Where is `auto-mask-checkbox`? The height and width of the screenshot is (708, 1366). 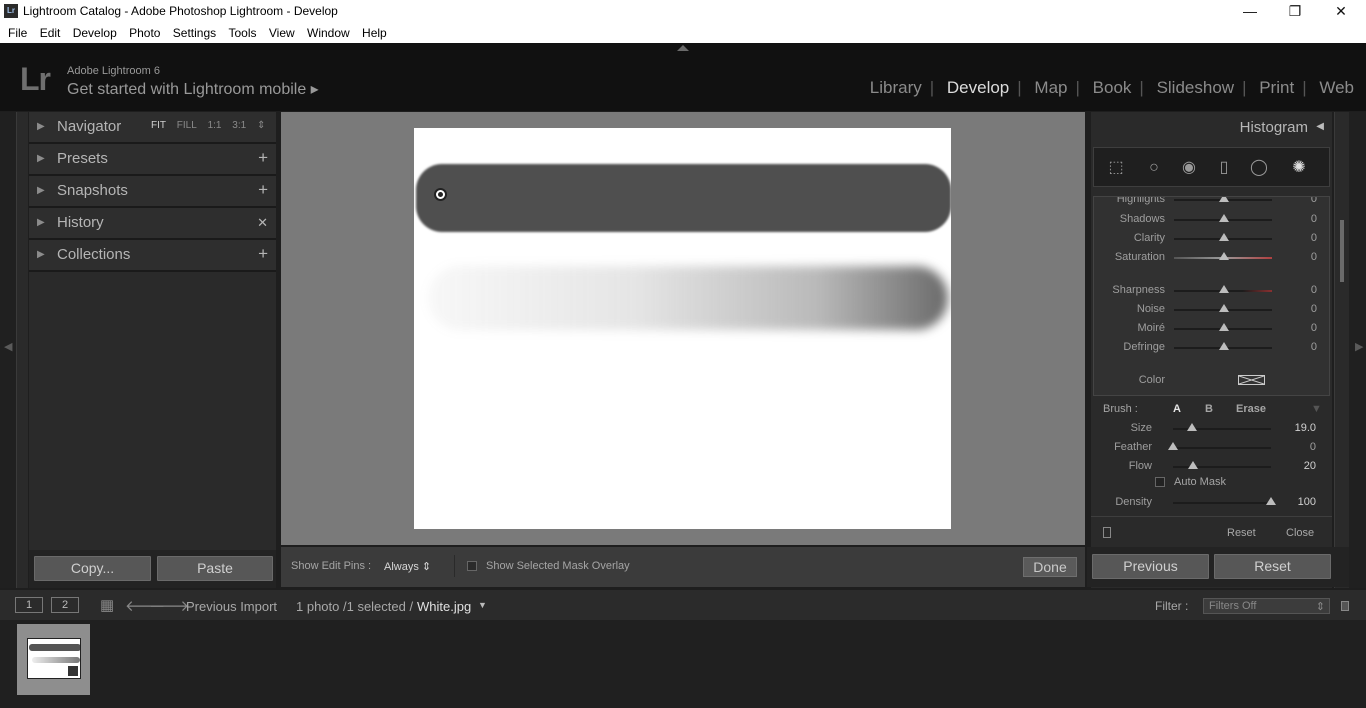 auto-mask-checkbox is located at coordinates (1160, 482).